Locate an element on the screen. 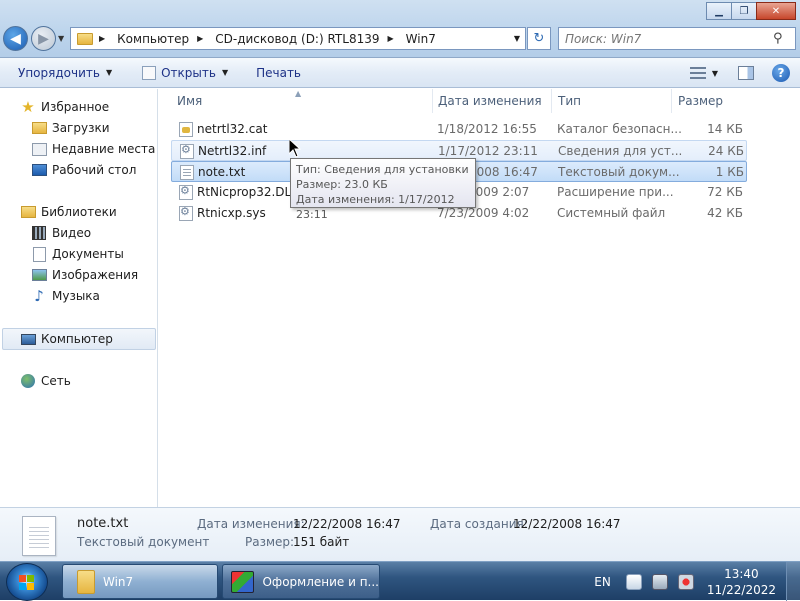 The width and height of the screenshot is (800, 601). open-button: Открыть ▼ is located at coordinates (180, 72).